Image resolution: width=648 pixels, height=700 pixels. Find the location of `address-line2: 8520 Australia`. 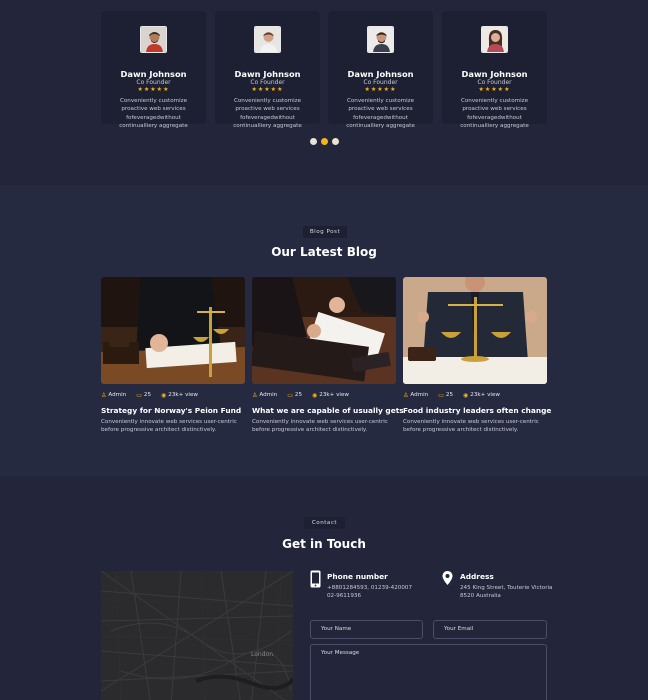

address-line2: 8520 Australia is located at coordinates (480, 596).